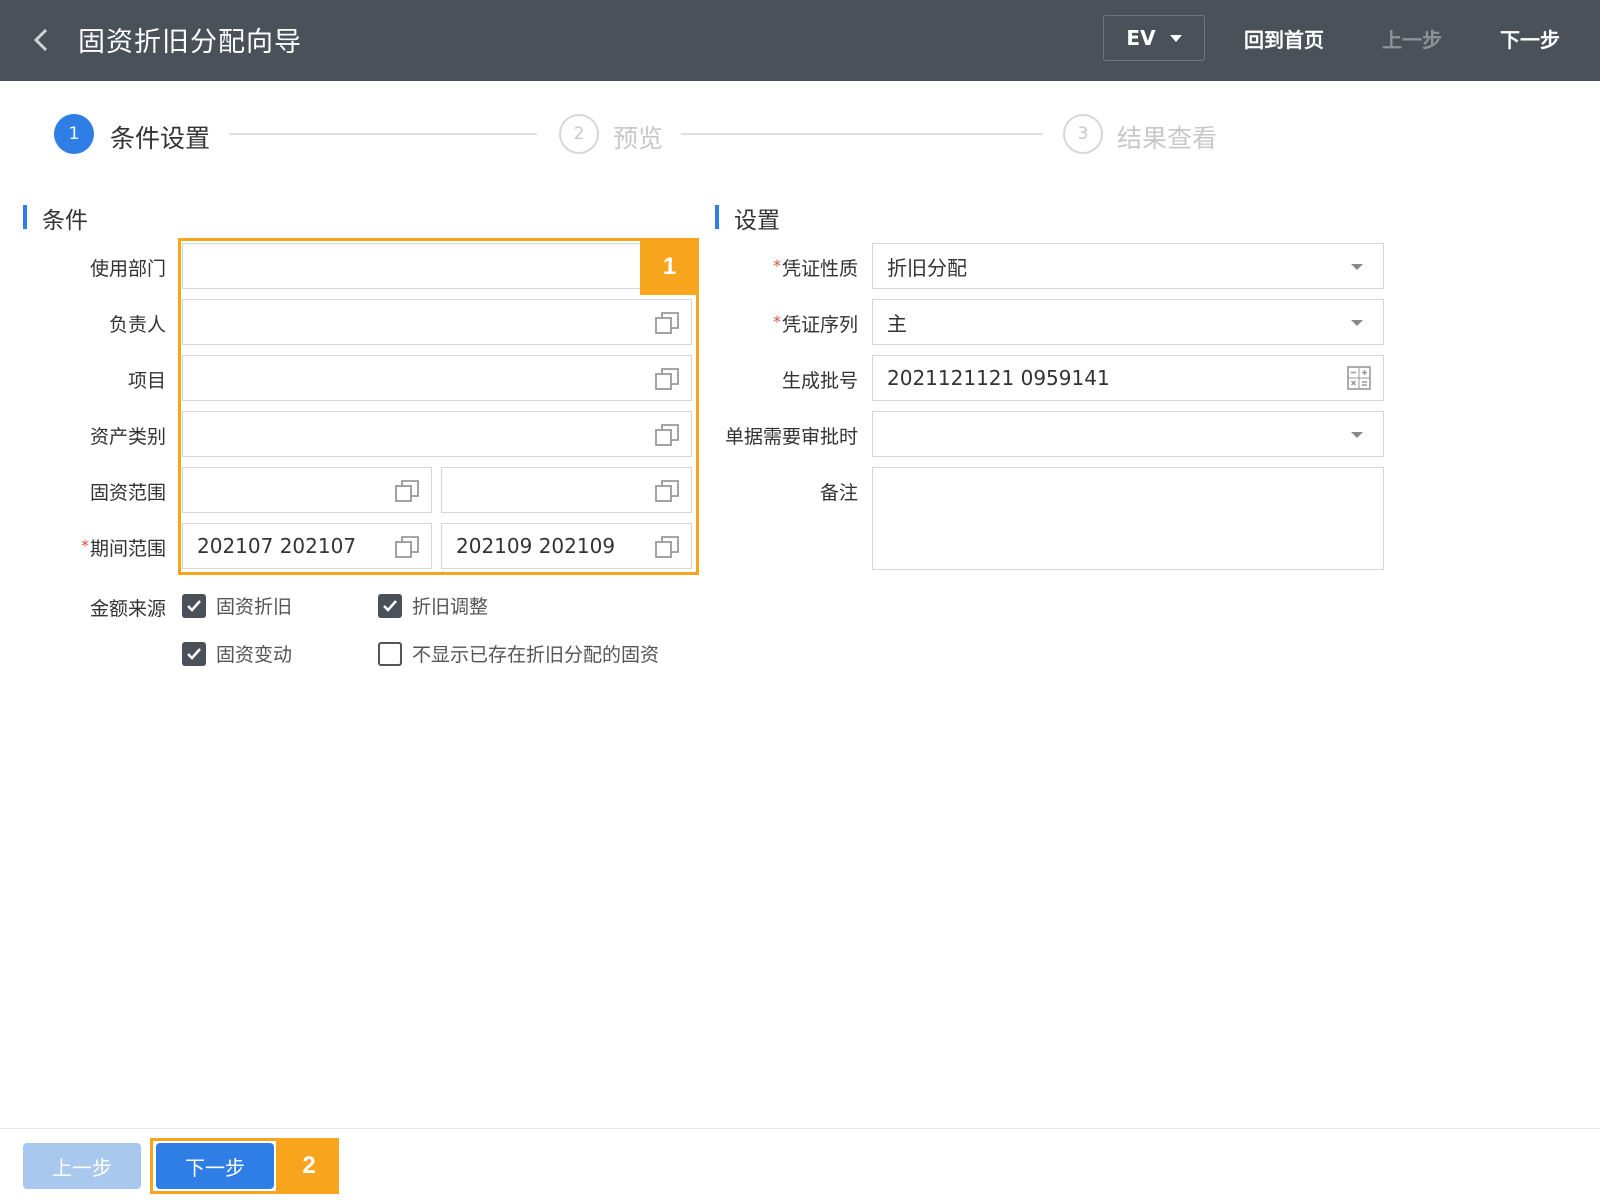 The height and width of the screenshot is (1200, 1600). Describe the element at coordinates (815, 324) in the screenshot. I see `voucher-seq-label: *凭证序列` at that location.